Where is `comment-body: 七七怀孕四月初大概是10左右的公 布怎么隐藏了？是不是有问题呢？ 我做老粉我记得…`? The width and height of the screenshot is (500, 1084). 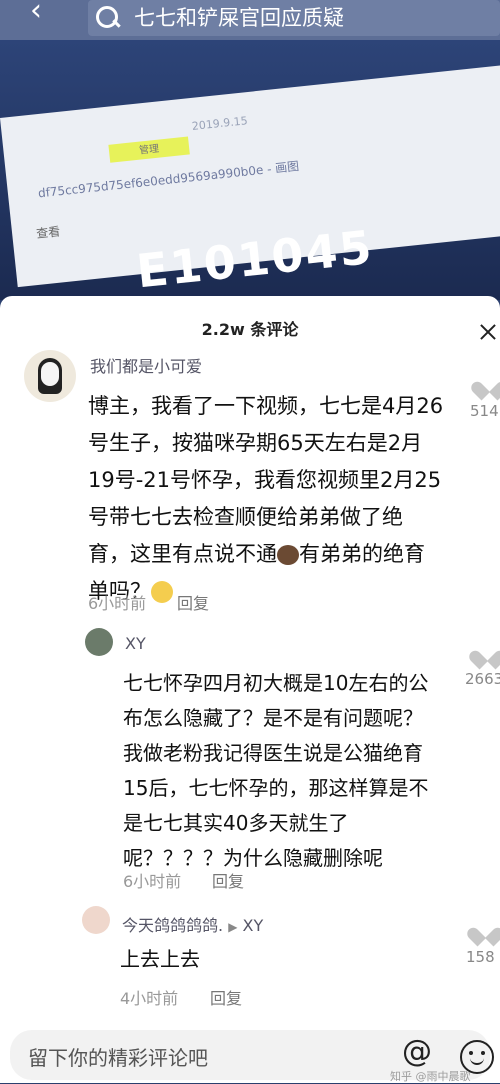 comment-body: 七七怀孕四月初大概是10左右的公 布怎么隐藏了？是不是有问题呢？ 我做老粉我记得… is located at coordinates (295, 771).